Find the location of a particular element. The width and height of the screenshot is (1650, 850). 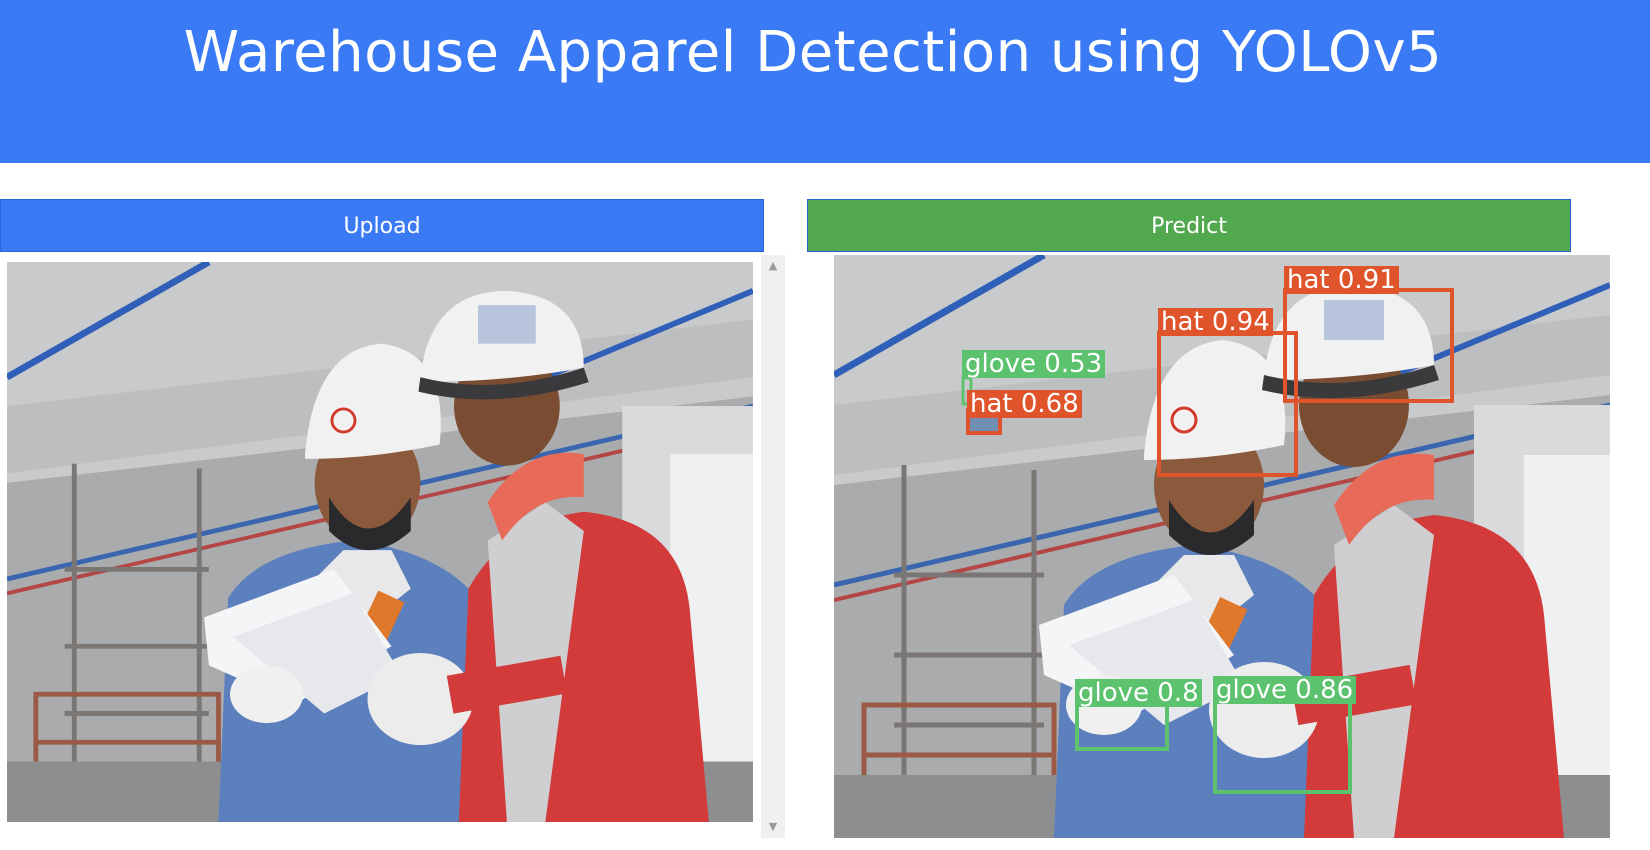

detection-label: glove 0.8 is located at coordinates (1138, 693).